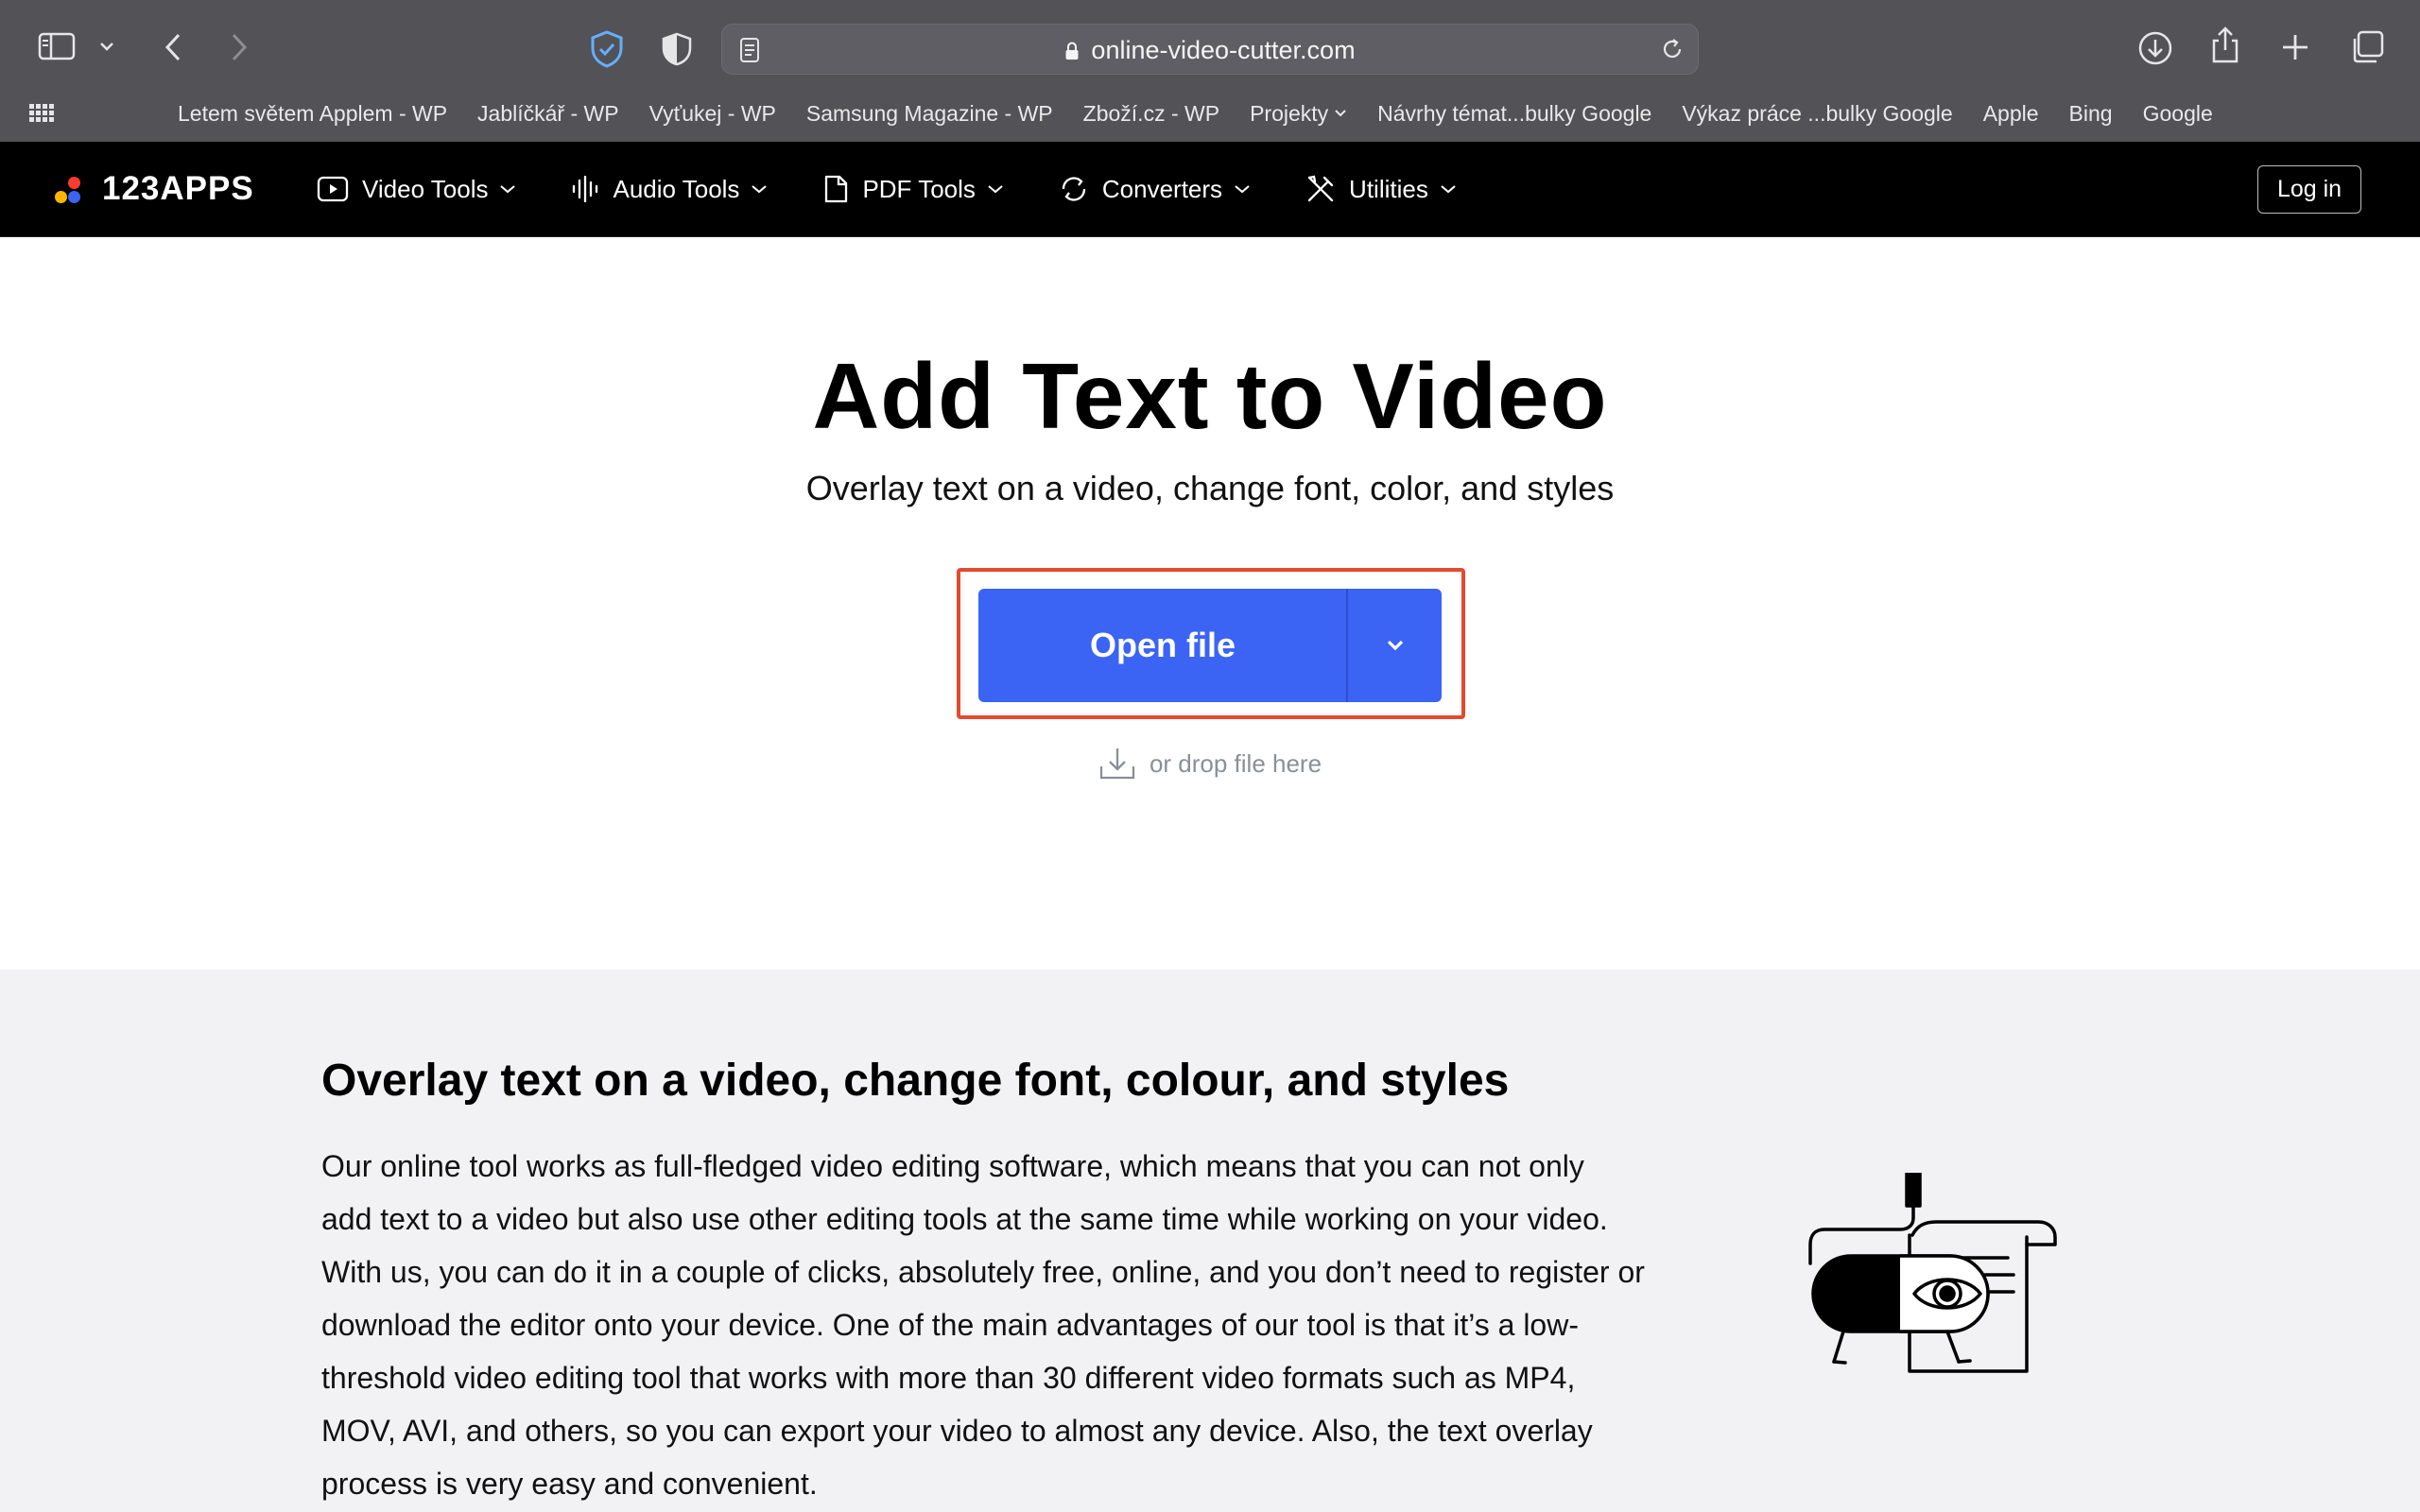 This screenshot has height=1512, width=2420. I want to click on forward-button, so click(239, 47).